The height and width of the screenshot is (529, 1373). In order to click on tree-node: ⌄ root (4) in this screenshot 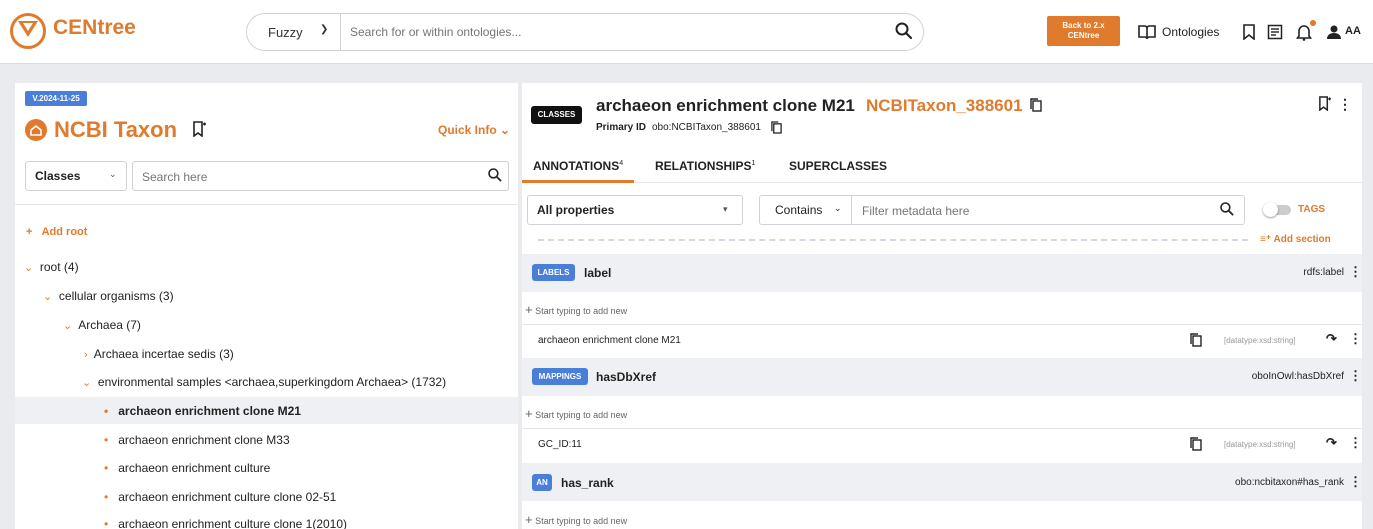, I will do `click(51, 267)`.